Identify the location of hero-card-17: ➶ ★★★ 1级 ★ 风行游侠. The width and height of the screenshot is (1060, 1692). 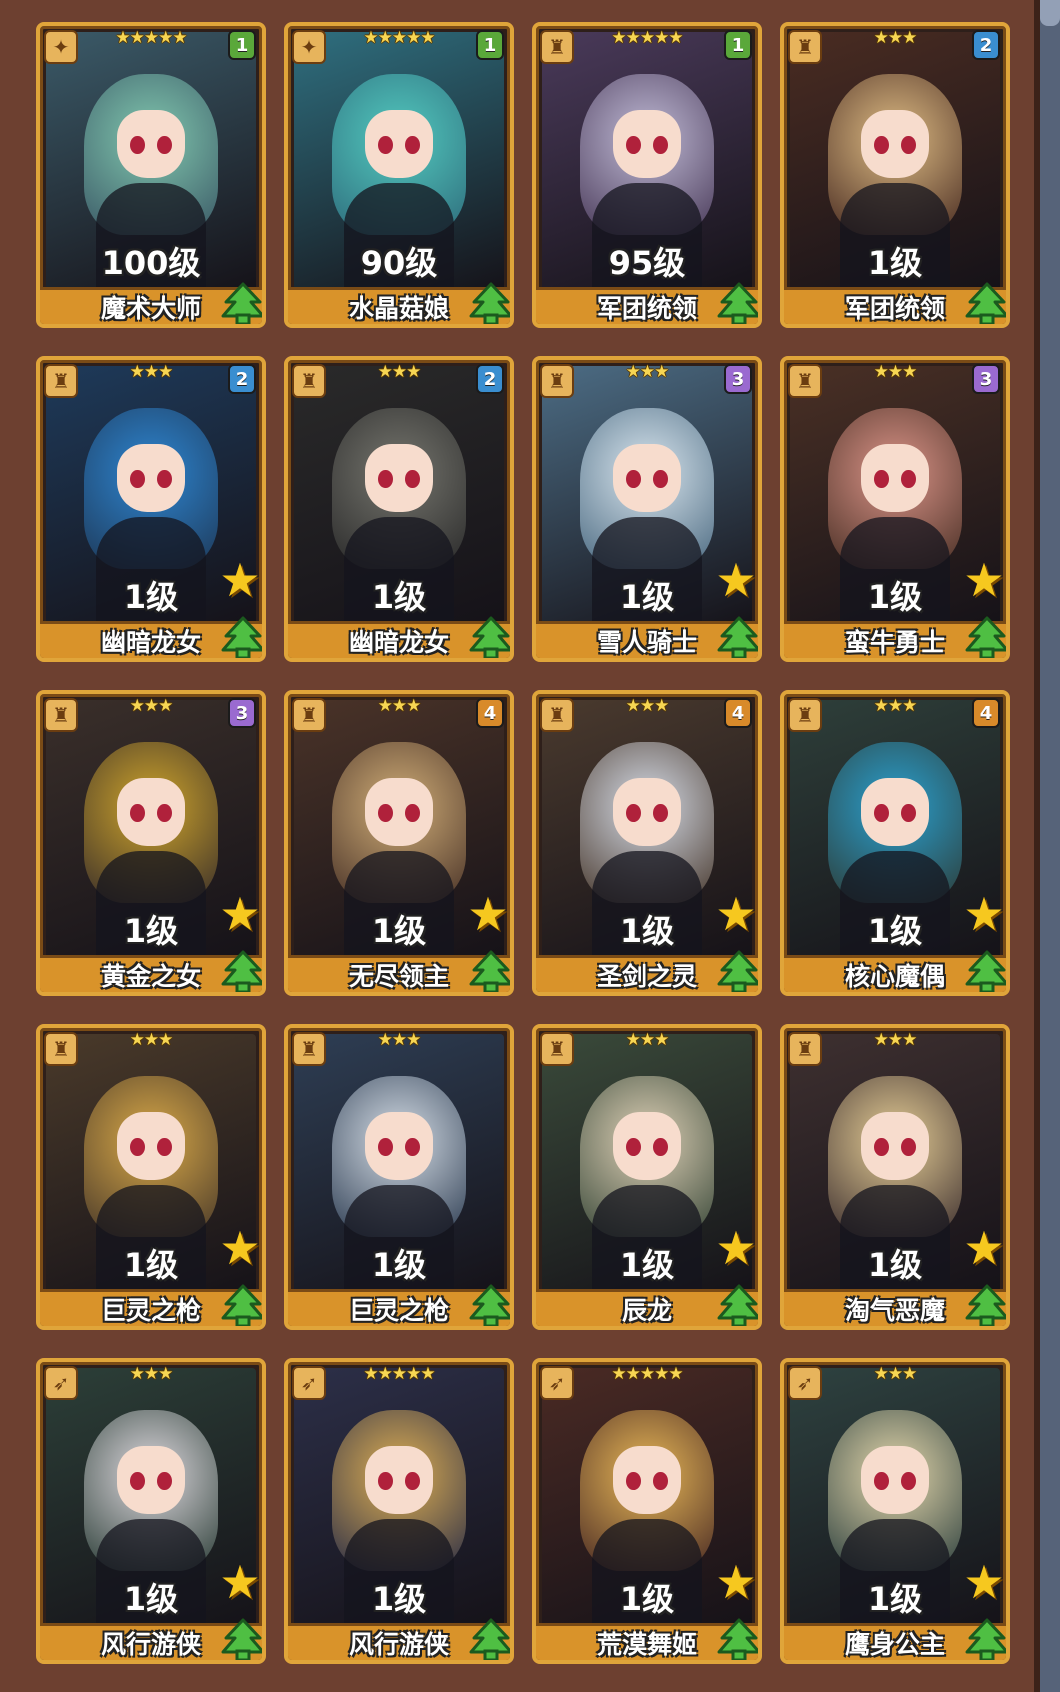
(151, 1511).